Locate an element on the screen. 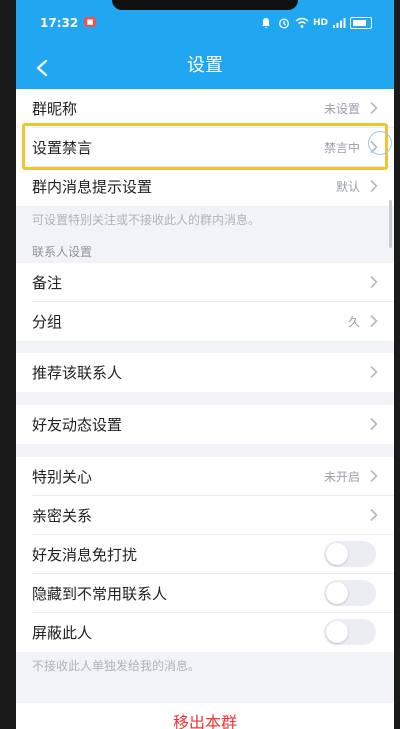 This screenshot has height=729, width=400. set-mute-label: 设置禁言 is located at coordinates (62, 148).